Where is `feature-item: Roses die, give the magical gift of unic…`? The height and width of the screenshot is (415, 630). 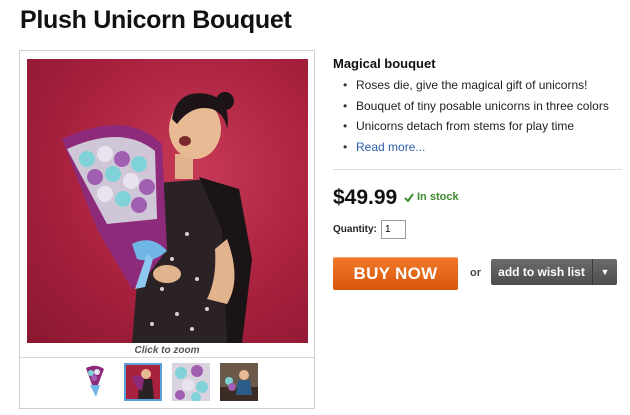
feature-item: Roses die, give the magical gift of unic… is located at coordinates (473, 88).